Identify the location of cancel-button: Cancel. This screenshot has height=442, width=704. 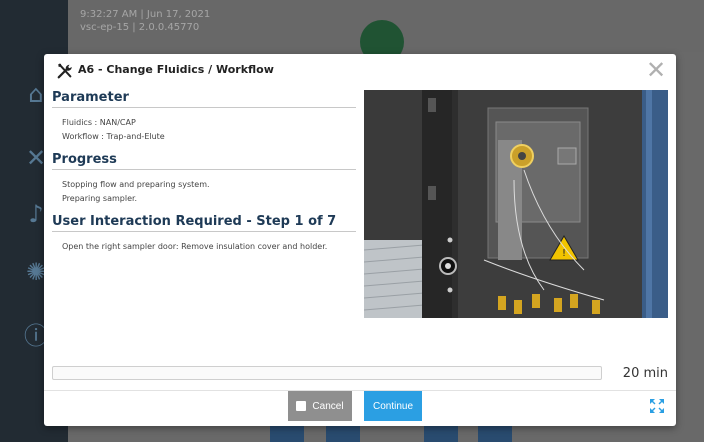
(320, 406).